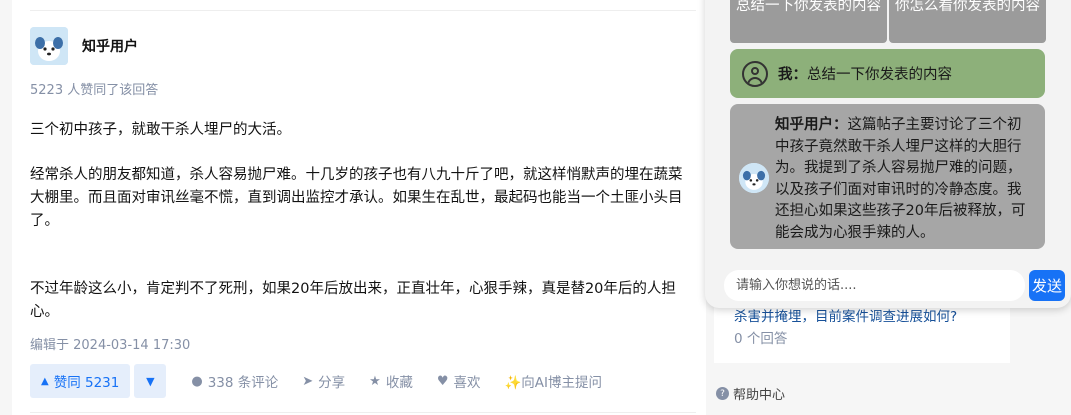 The image size is (1071, 415). I want to click on user-icon, so click(755, 73).